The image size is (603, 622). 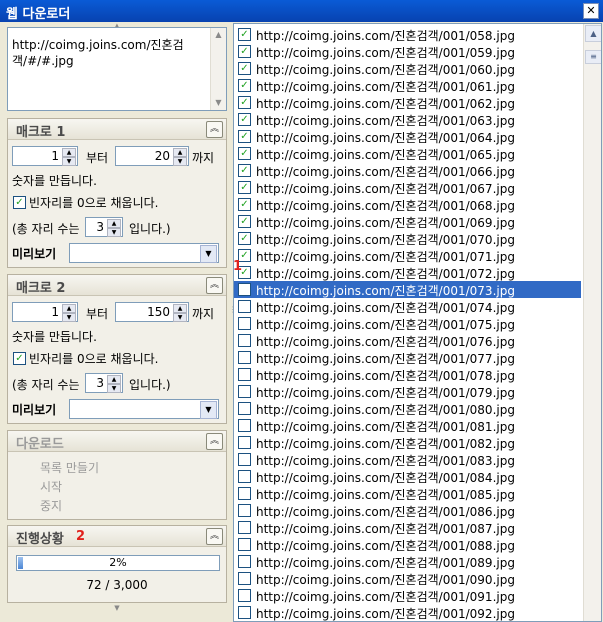 I want to click on scroll-thumb: ≡, so click(x=593, y=57).